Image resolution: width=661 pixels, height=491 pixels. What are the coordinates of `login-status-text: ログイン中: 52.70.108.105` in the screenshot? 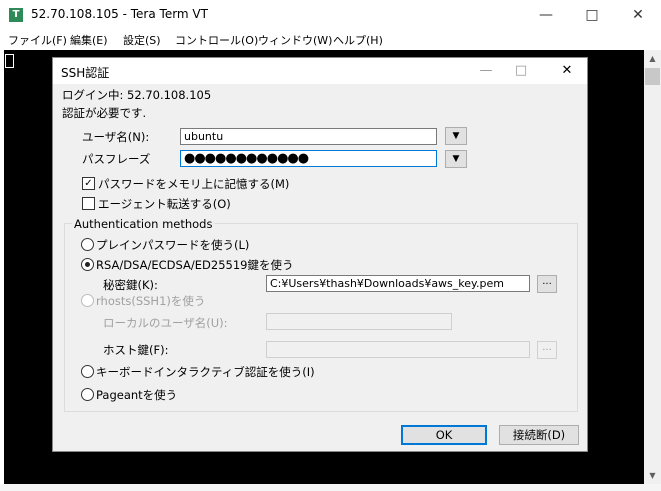 It's located at (137, 95).